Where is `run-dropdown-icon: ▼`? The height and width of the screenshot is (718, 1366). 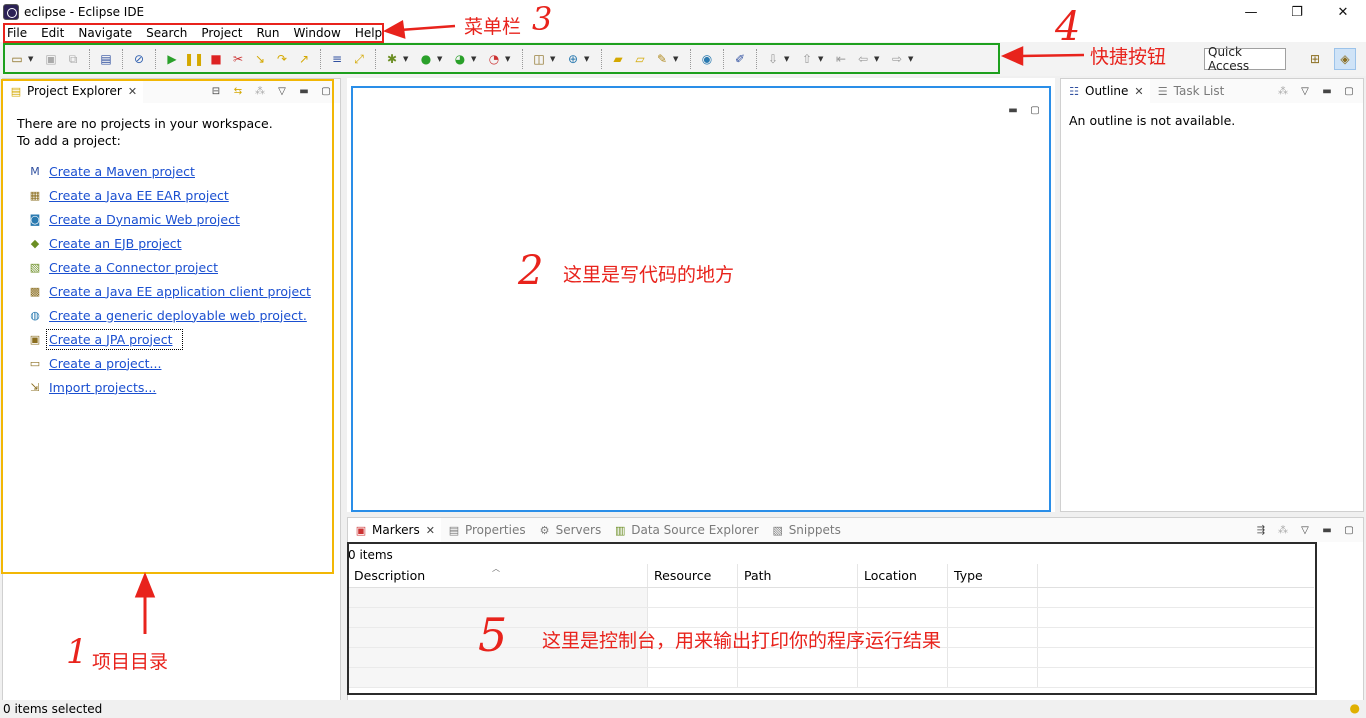
run-dropdown-icon: ▼ is located at coordinates (441, 59).